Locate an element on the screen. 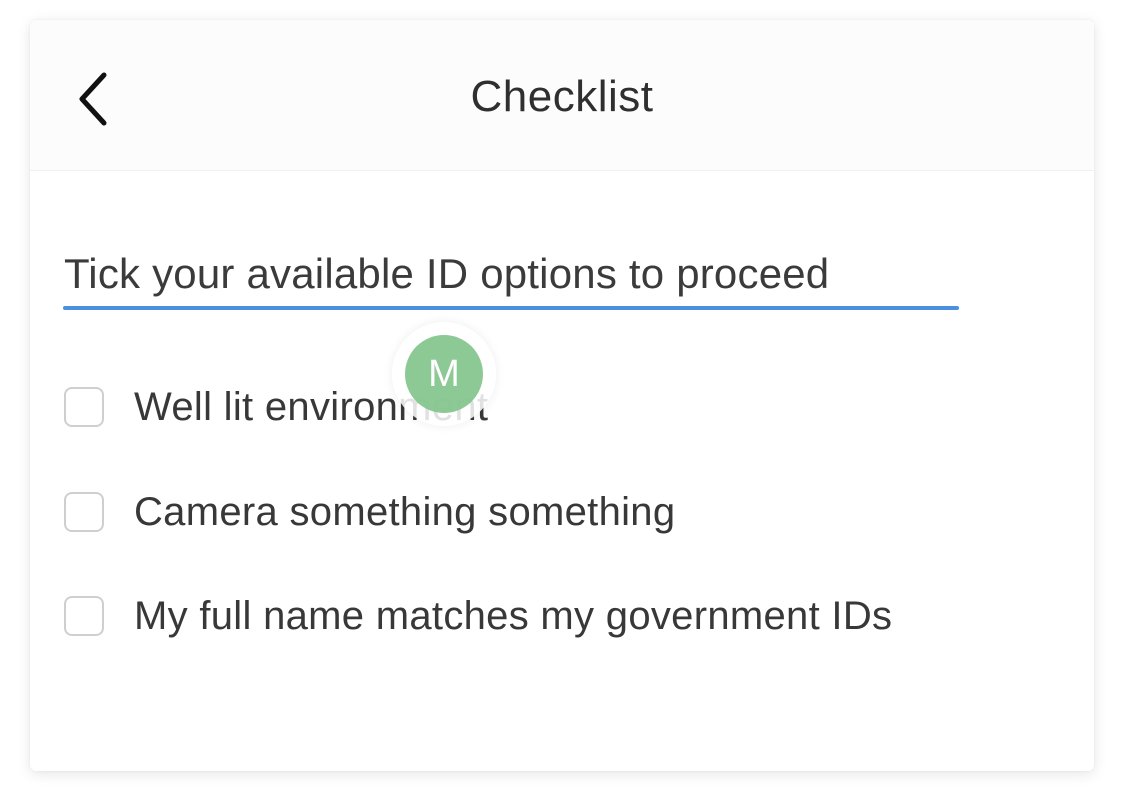 This screenshot has width=1124, height=812. checkbox-well-lit is located at coordinates (84, 407).